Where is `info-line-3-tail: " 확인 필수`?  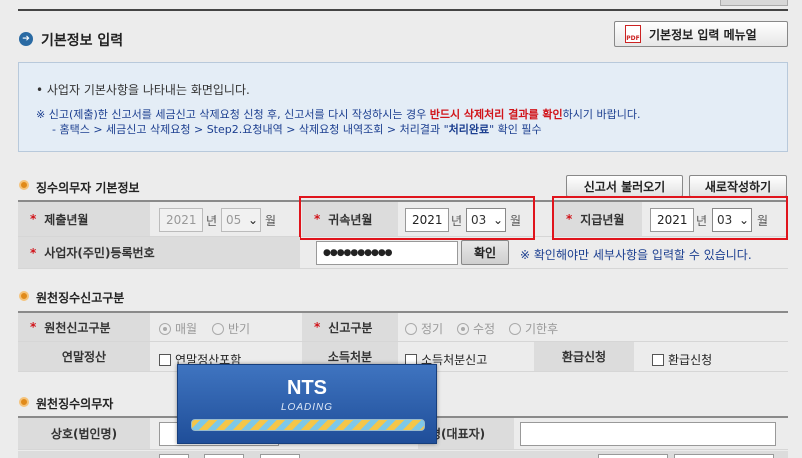 info-line-3-tail: " 확인 필수 is located at coordinates (515, 129).